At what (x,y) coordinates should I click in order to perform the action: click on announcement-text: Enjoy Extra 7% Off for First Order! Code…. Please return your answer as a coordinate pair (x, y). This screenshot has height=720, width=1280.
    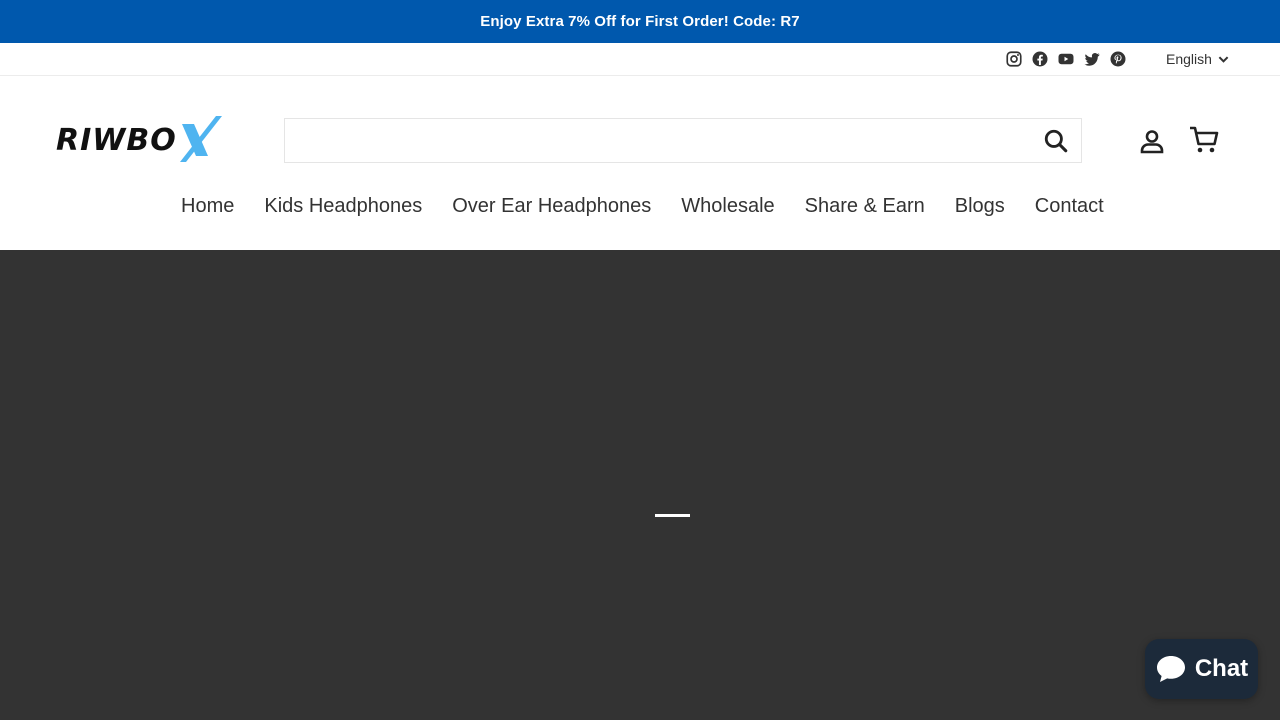
    Looking at the image, I should click on (640, 21).